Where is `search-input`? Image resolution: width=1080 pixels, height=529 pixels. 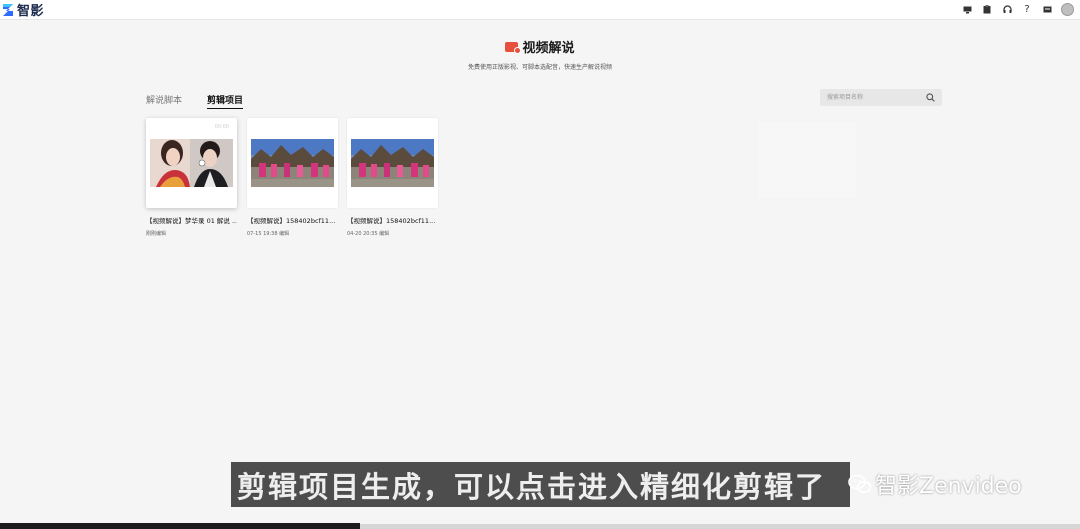 search-input is located at coordinates (871, 97).